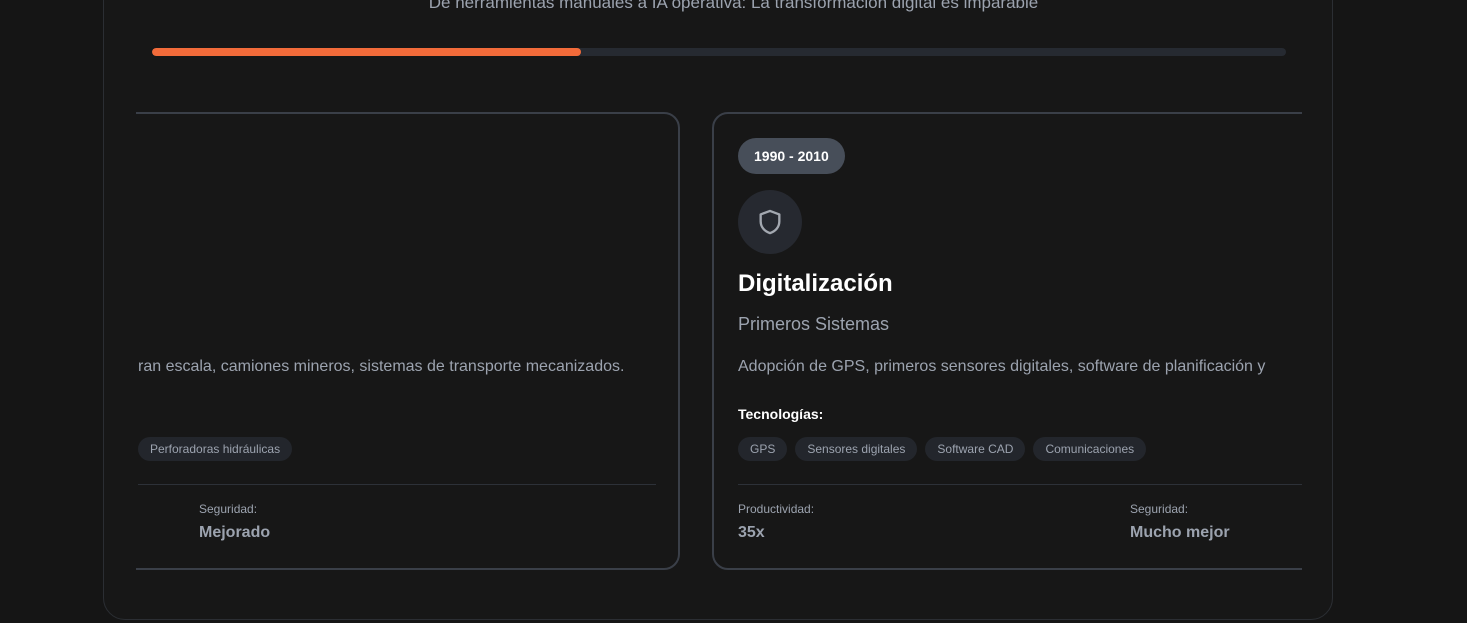  What do you see at coordinates (1180, 532) in the screenshot?
I see `metric-value-safety: Mucho mejor` at bounding box center [1180, 532].